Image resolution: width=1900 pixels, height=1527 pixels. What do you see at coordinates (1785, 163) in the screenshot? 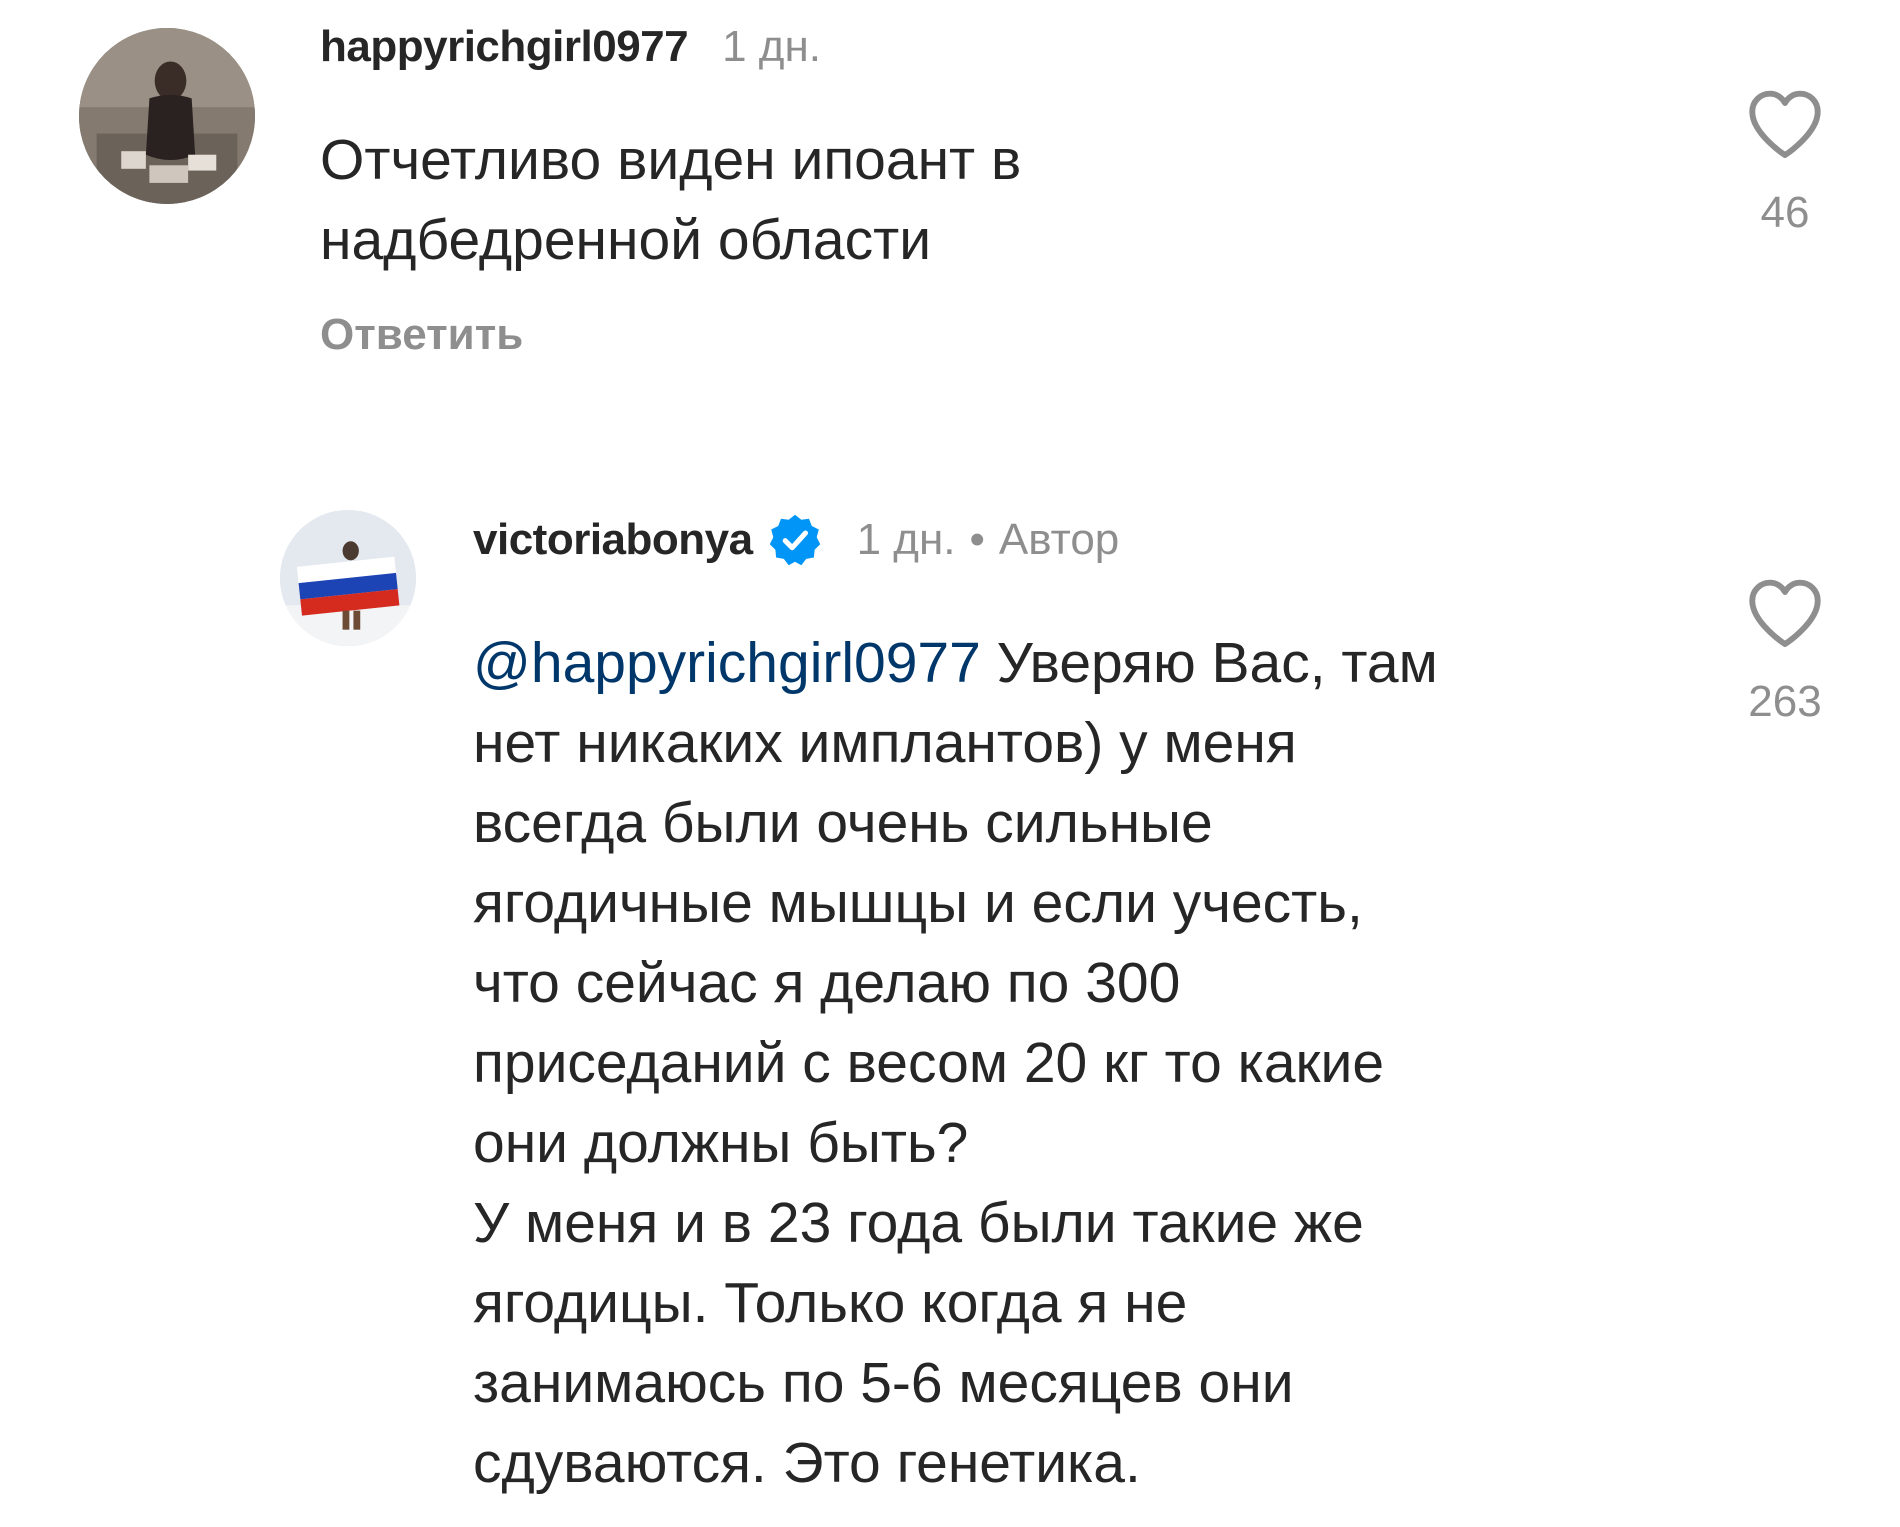
I see `like-button: 46` at bounding box center [1785, 163].